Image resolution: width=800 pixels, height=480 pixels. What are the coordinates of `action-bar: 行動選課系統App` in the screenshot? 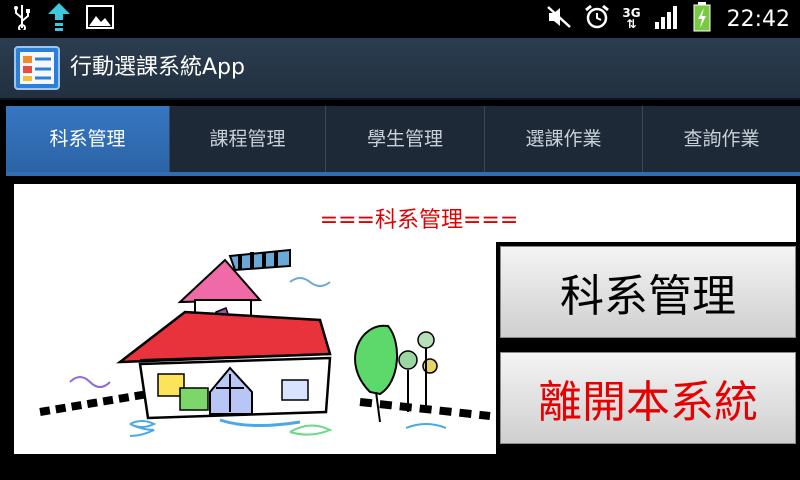 It's located at (400, 69).